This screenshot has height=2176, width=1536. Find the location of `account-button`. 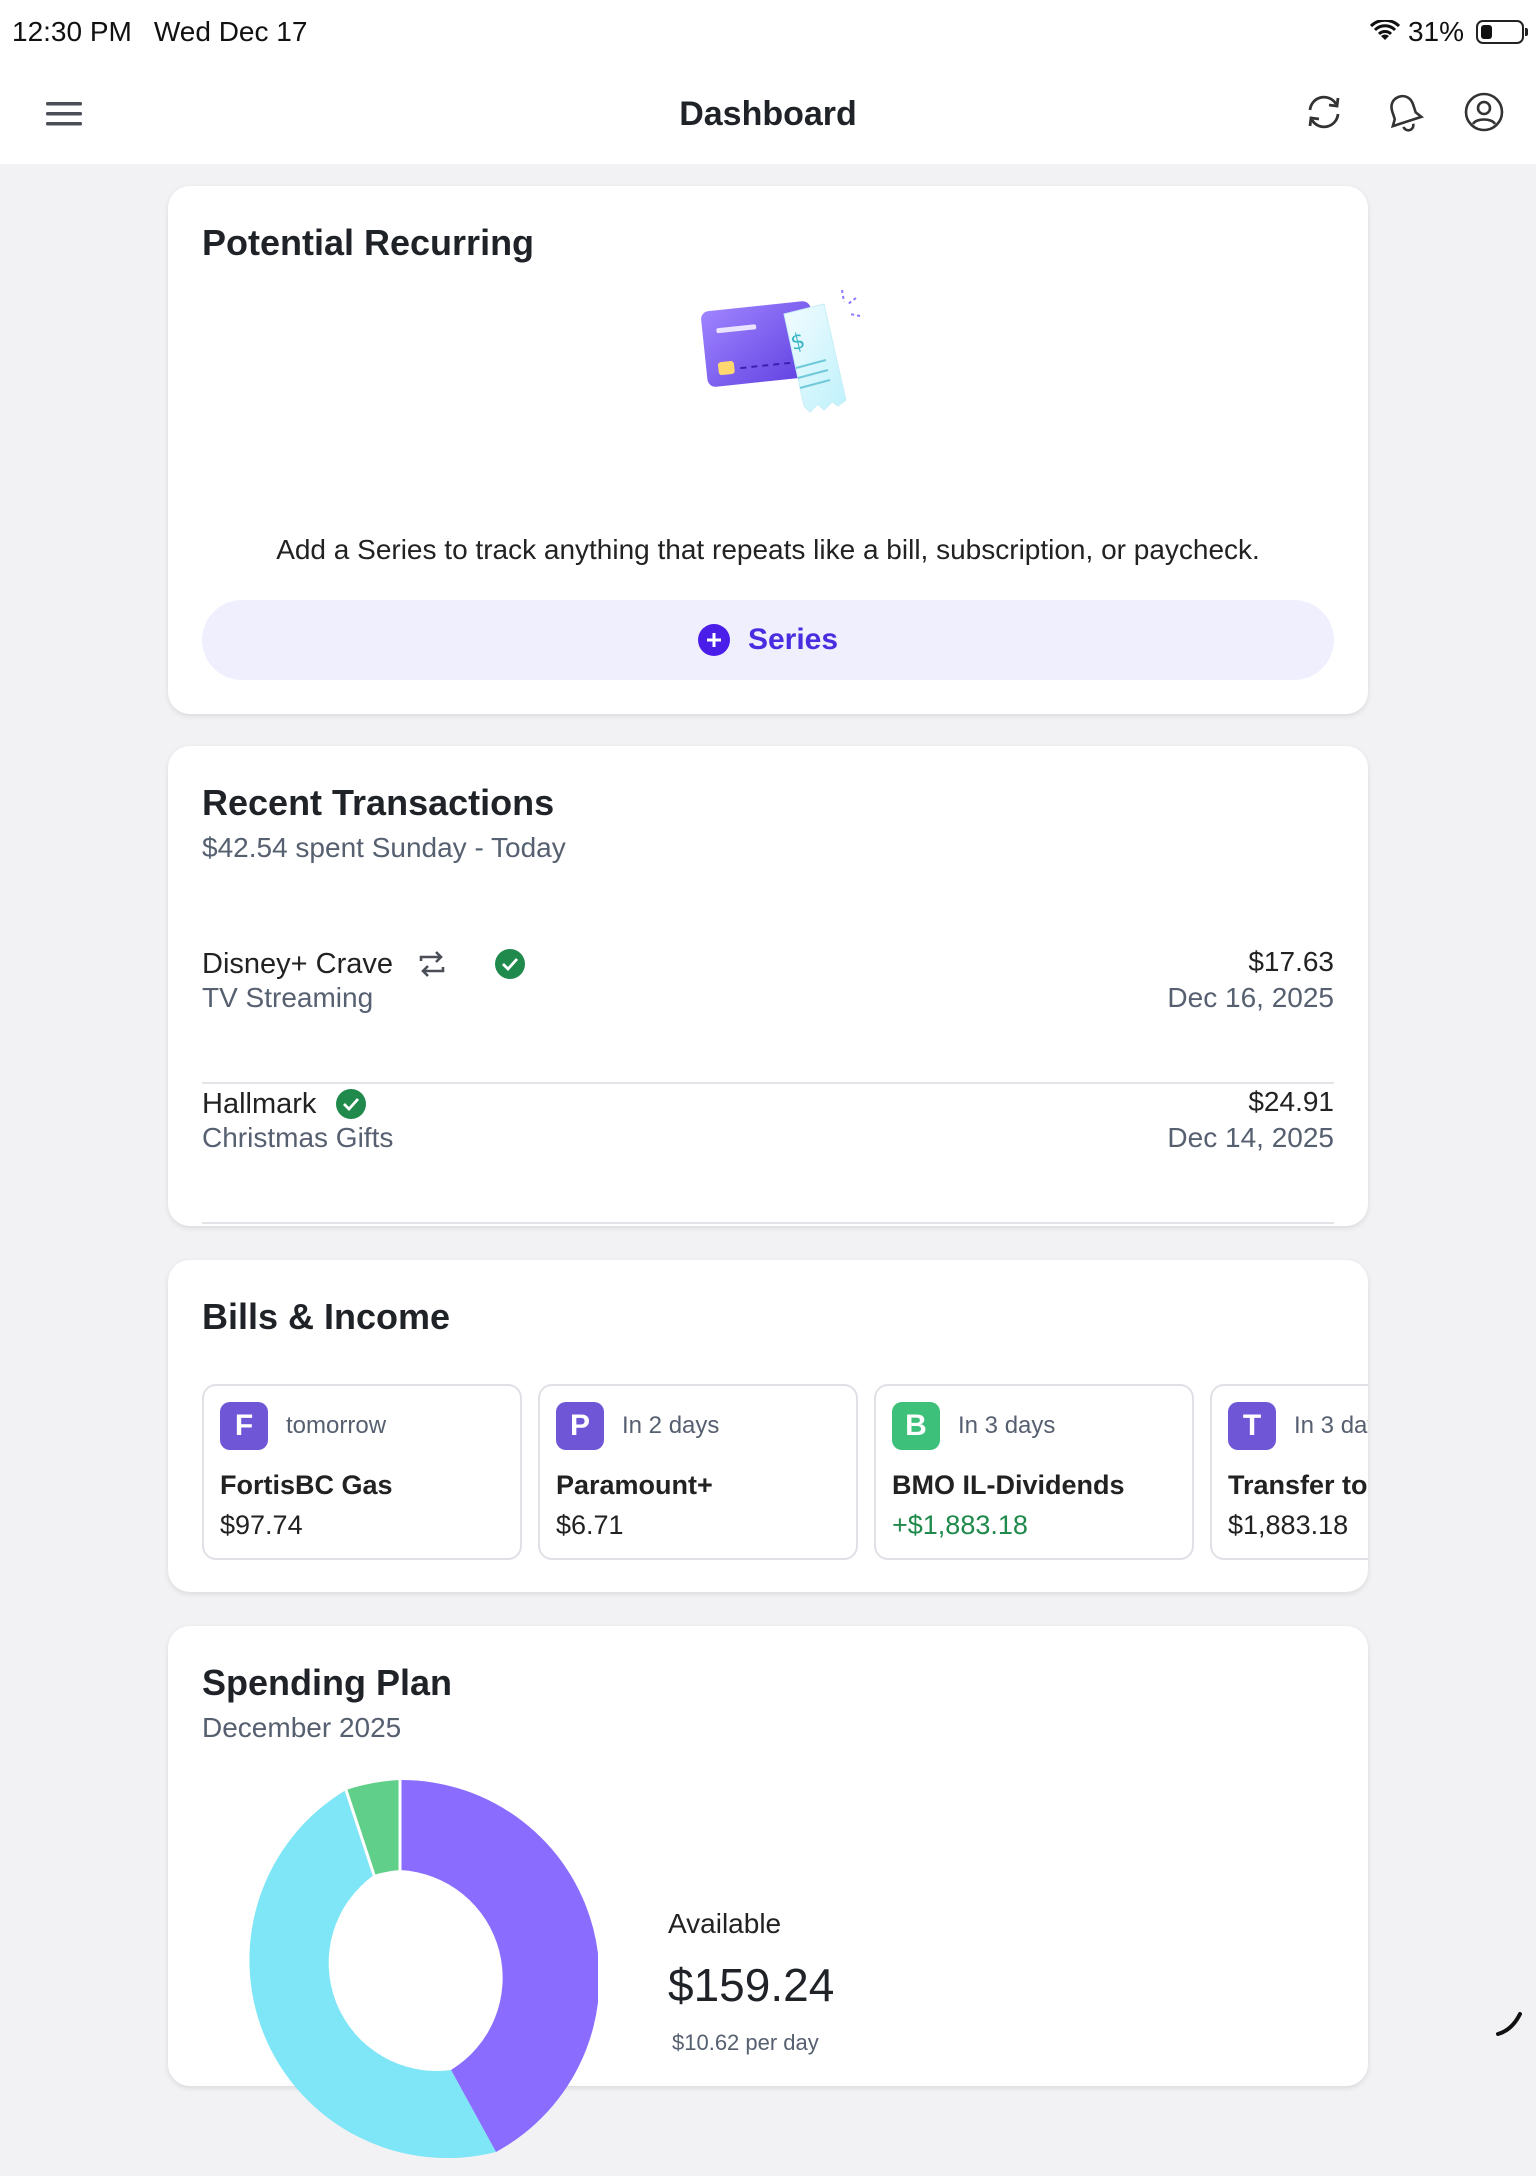

account-button is located at coordinates (1484, 112).